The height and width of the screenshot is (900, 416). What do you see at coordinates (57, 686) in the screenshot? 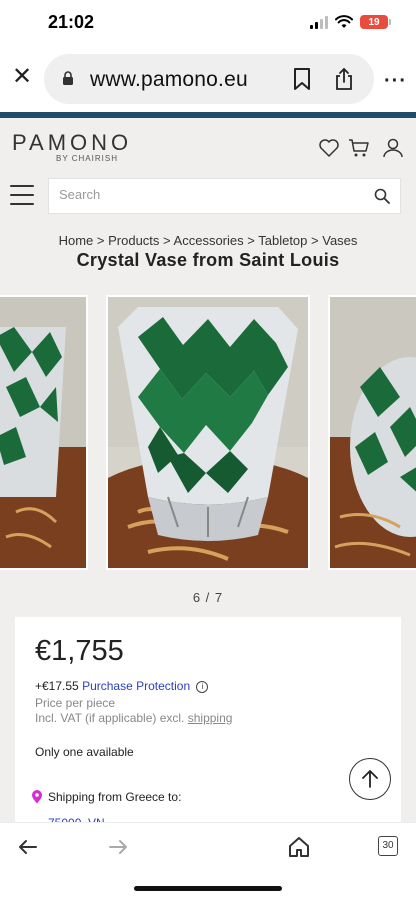
I see `protection-amount: +€17.55` at bounding box center [57, 686].